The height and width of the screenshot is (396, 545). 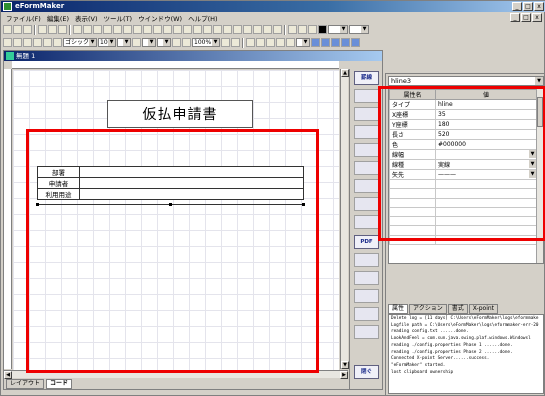 I want to click on tool-close: 閉ぐ, so click(x=366, y=372).